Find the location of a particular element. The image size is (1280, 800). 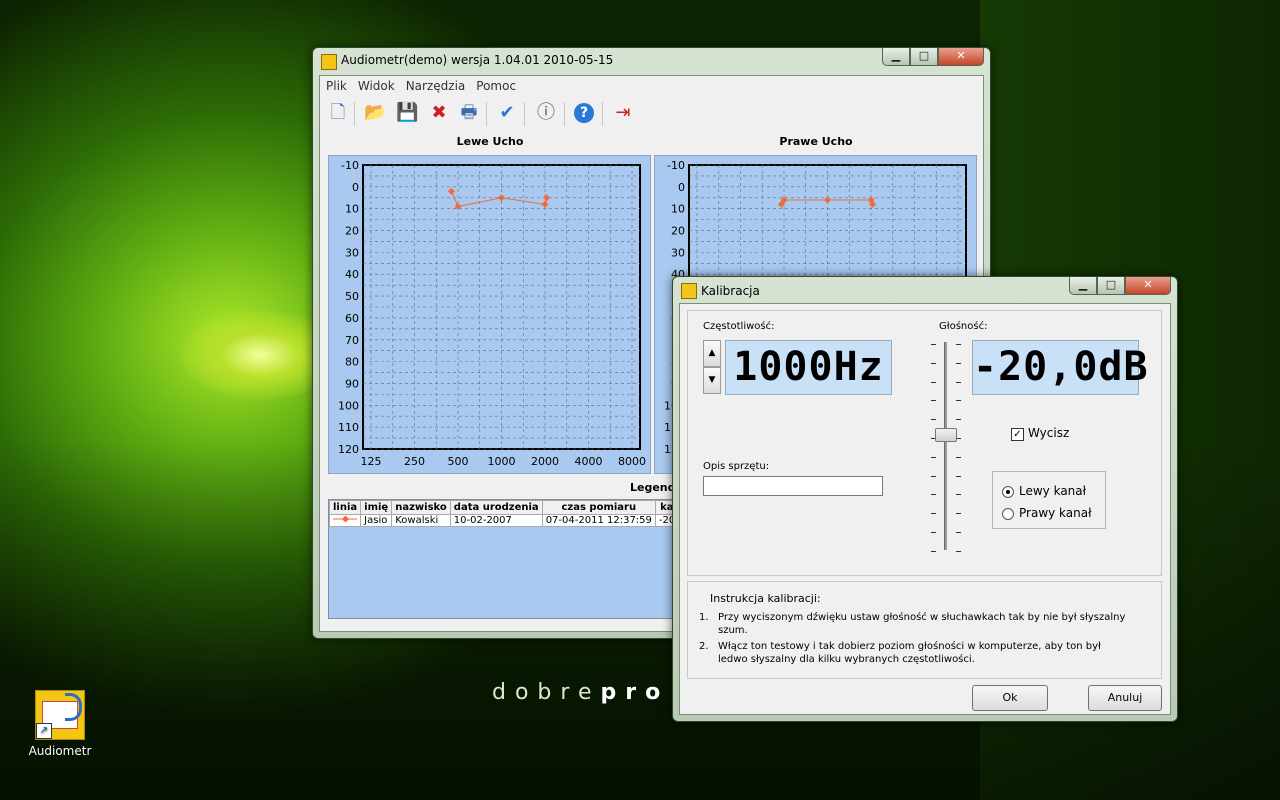

y-tick-label: 110 is located at coordinates (348, 427).